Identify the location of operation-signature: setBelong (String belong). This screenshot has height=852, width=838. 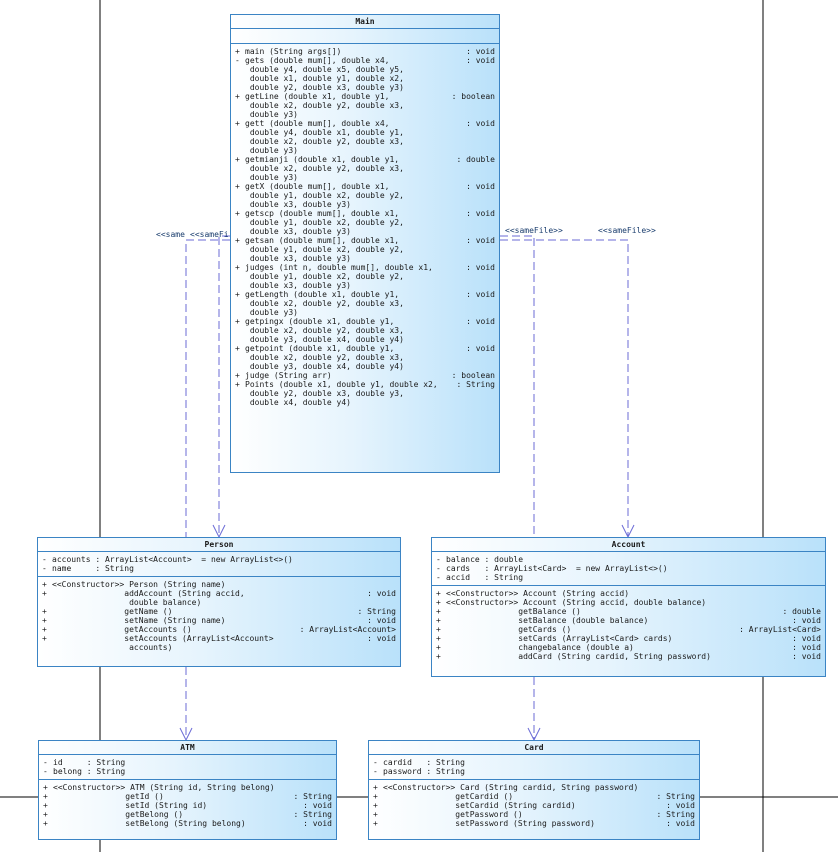
(149, 823).